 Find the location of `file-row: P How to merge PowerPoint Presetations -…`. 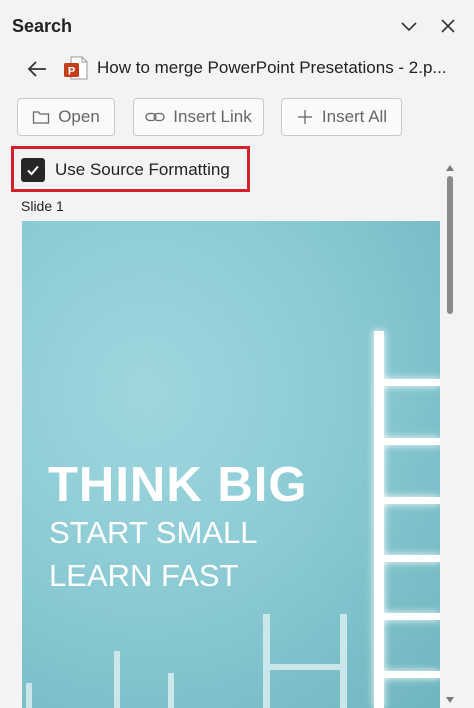

file-row: P How to merge PowerPoint Presetations -… is located at coordinates (237, 68).